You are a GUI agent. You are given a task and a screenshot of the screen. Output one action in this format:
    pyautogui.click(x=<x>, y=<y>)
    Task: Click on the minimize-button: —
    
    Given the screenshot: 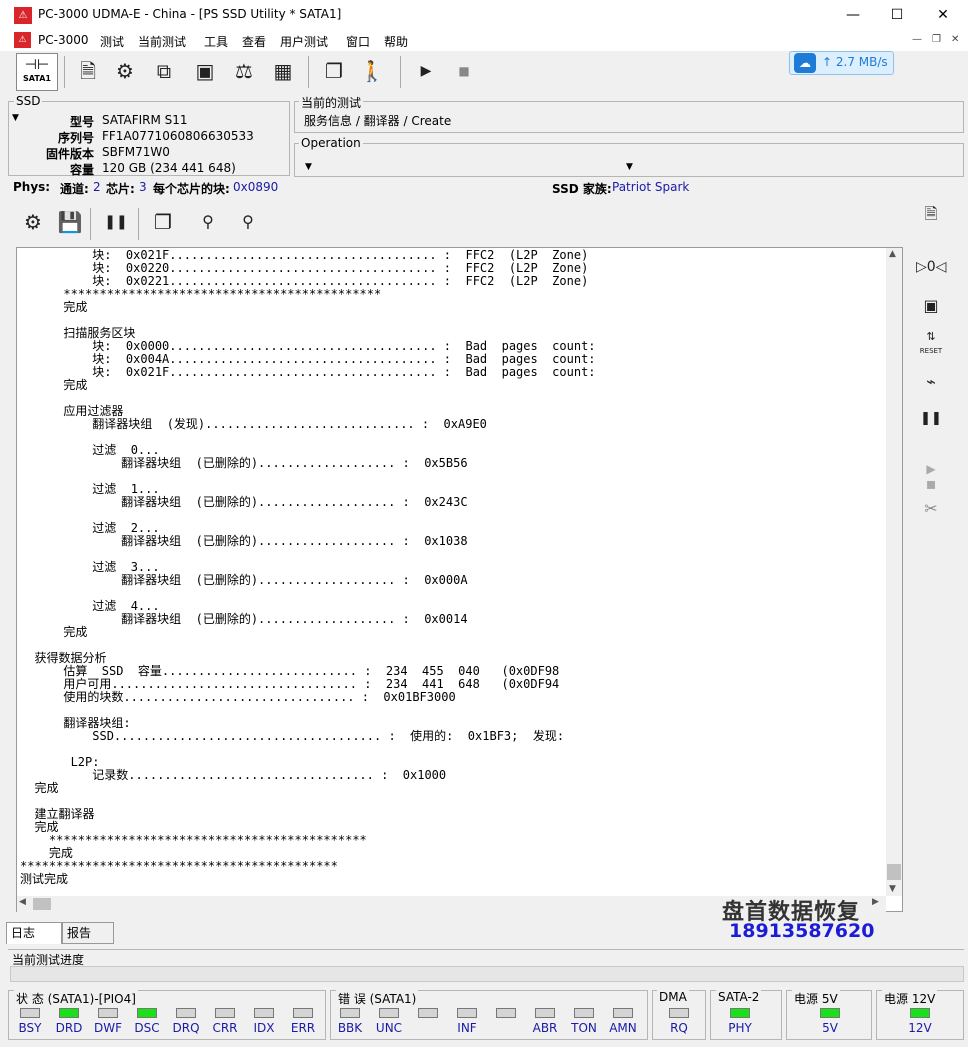 What is the action you would take?
    pyautogui.click(x=853, y=15)
    